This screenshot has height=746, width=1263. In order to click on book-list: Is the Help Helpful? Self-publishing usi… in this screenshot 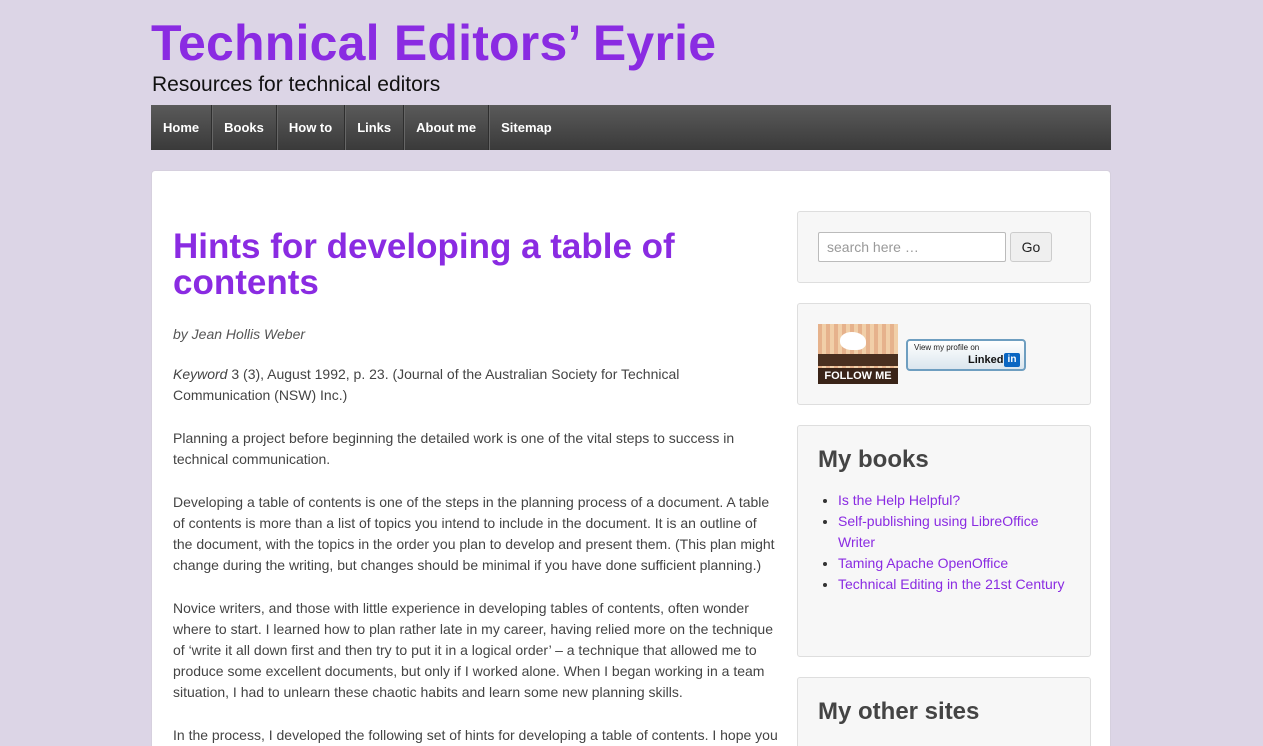, I will do `click(944, 542)`.